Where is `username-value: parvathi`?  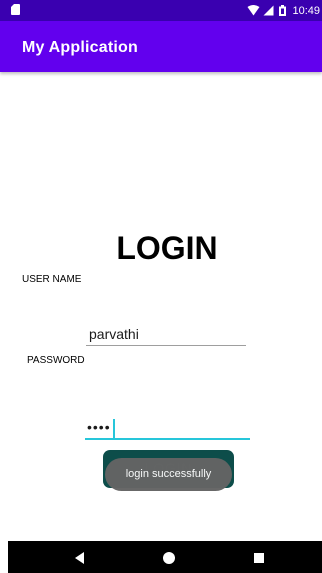
username-value: parvathi is located at coordinates (114, 334).